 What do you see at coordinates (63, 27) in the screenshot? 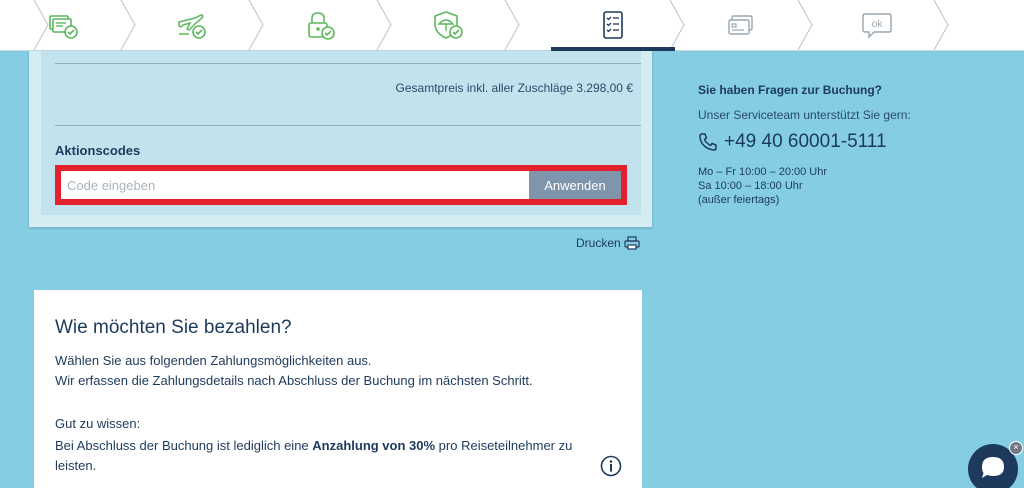
I see `travel-documents-check-icon` at bounding box center [63, 27].